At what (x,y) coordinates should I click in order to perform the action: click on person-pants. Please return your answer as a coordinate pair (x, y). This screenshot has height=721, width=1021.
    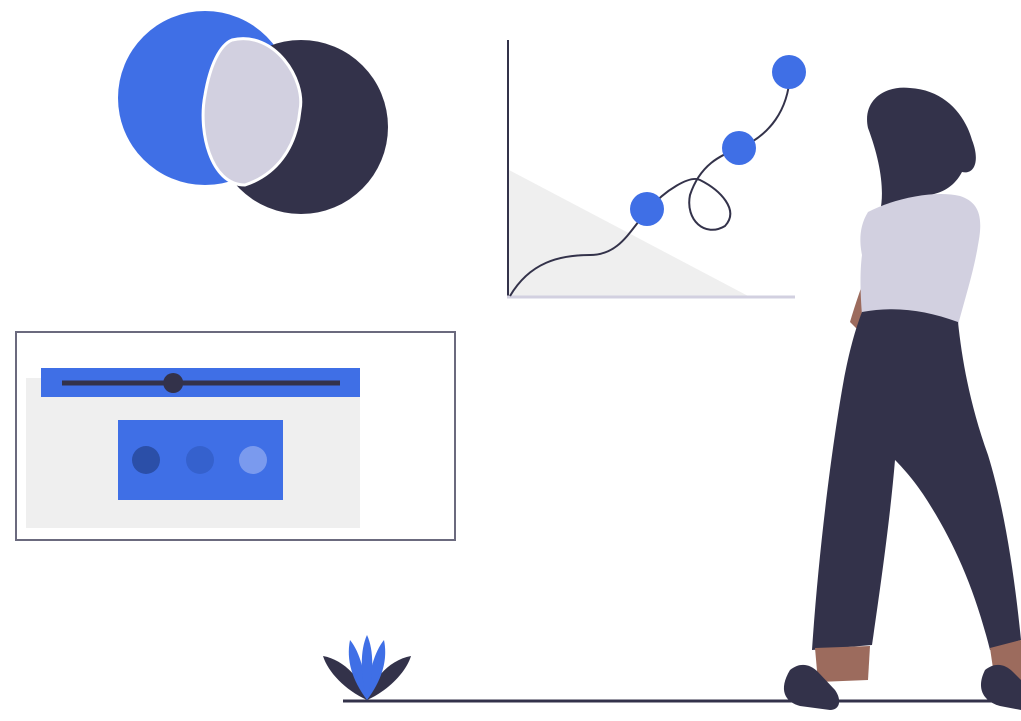
    Looking at the image, I should click on (916, 479).